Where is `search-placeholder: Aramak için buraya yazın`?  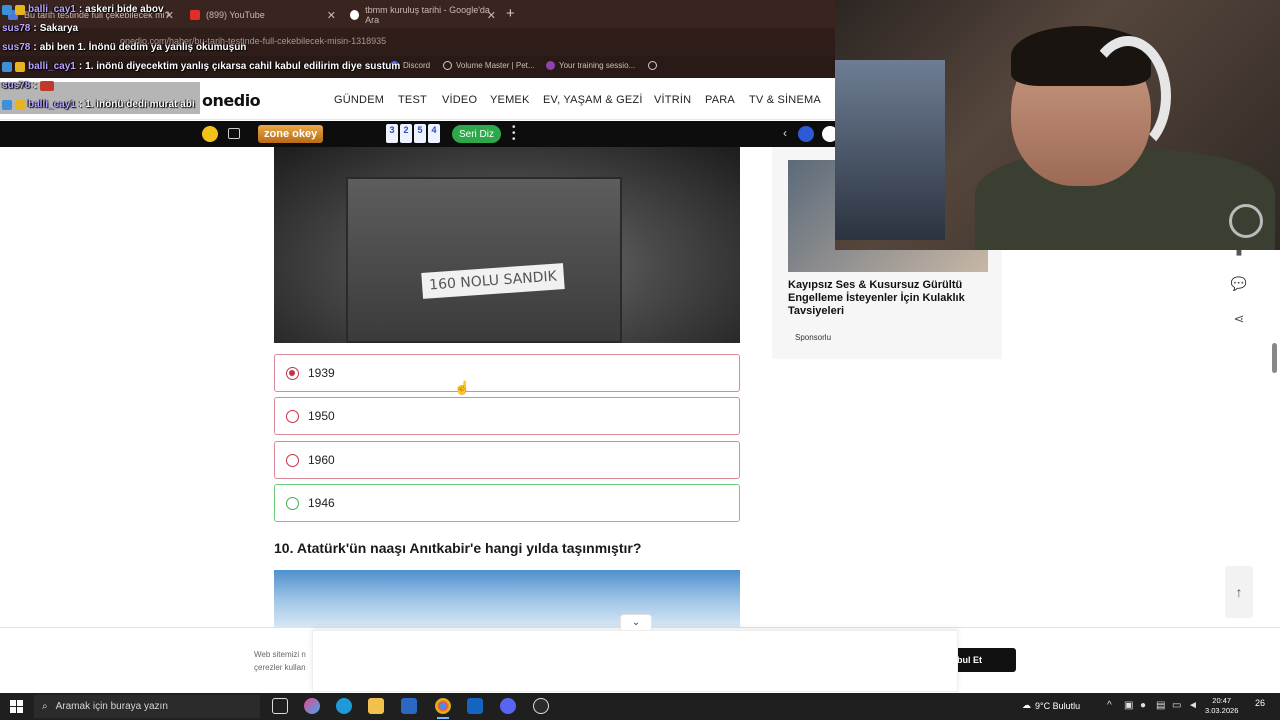
search-placeholder: Aramak için buraya yazın is located at coordinates (111, 706).